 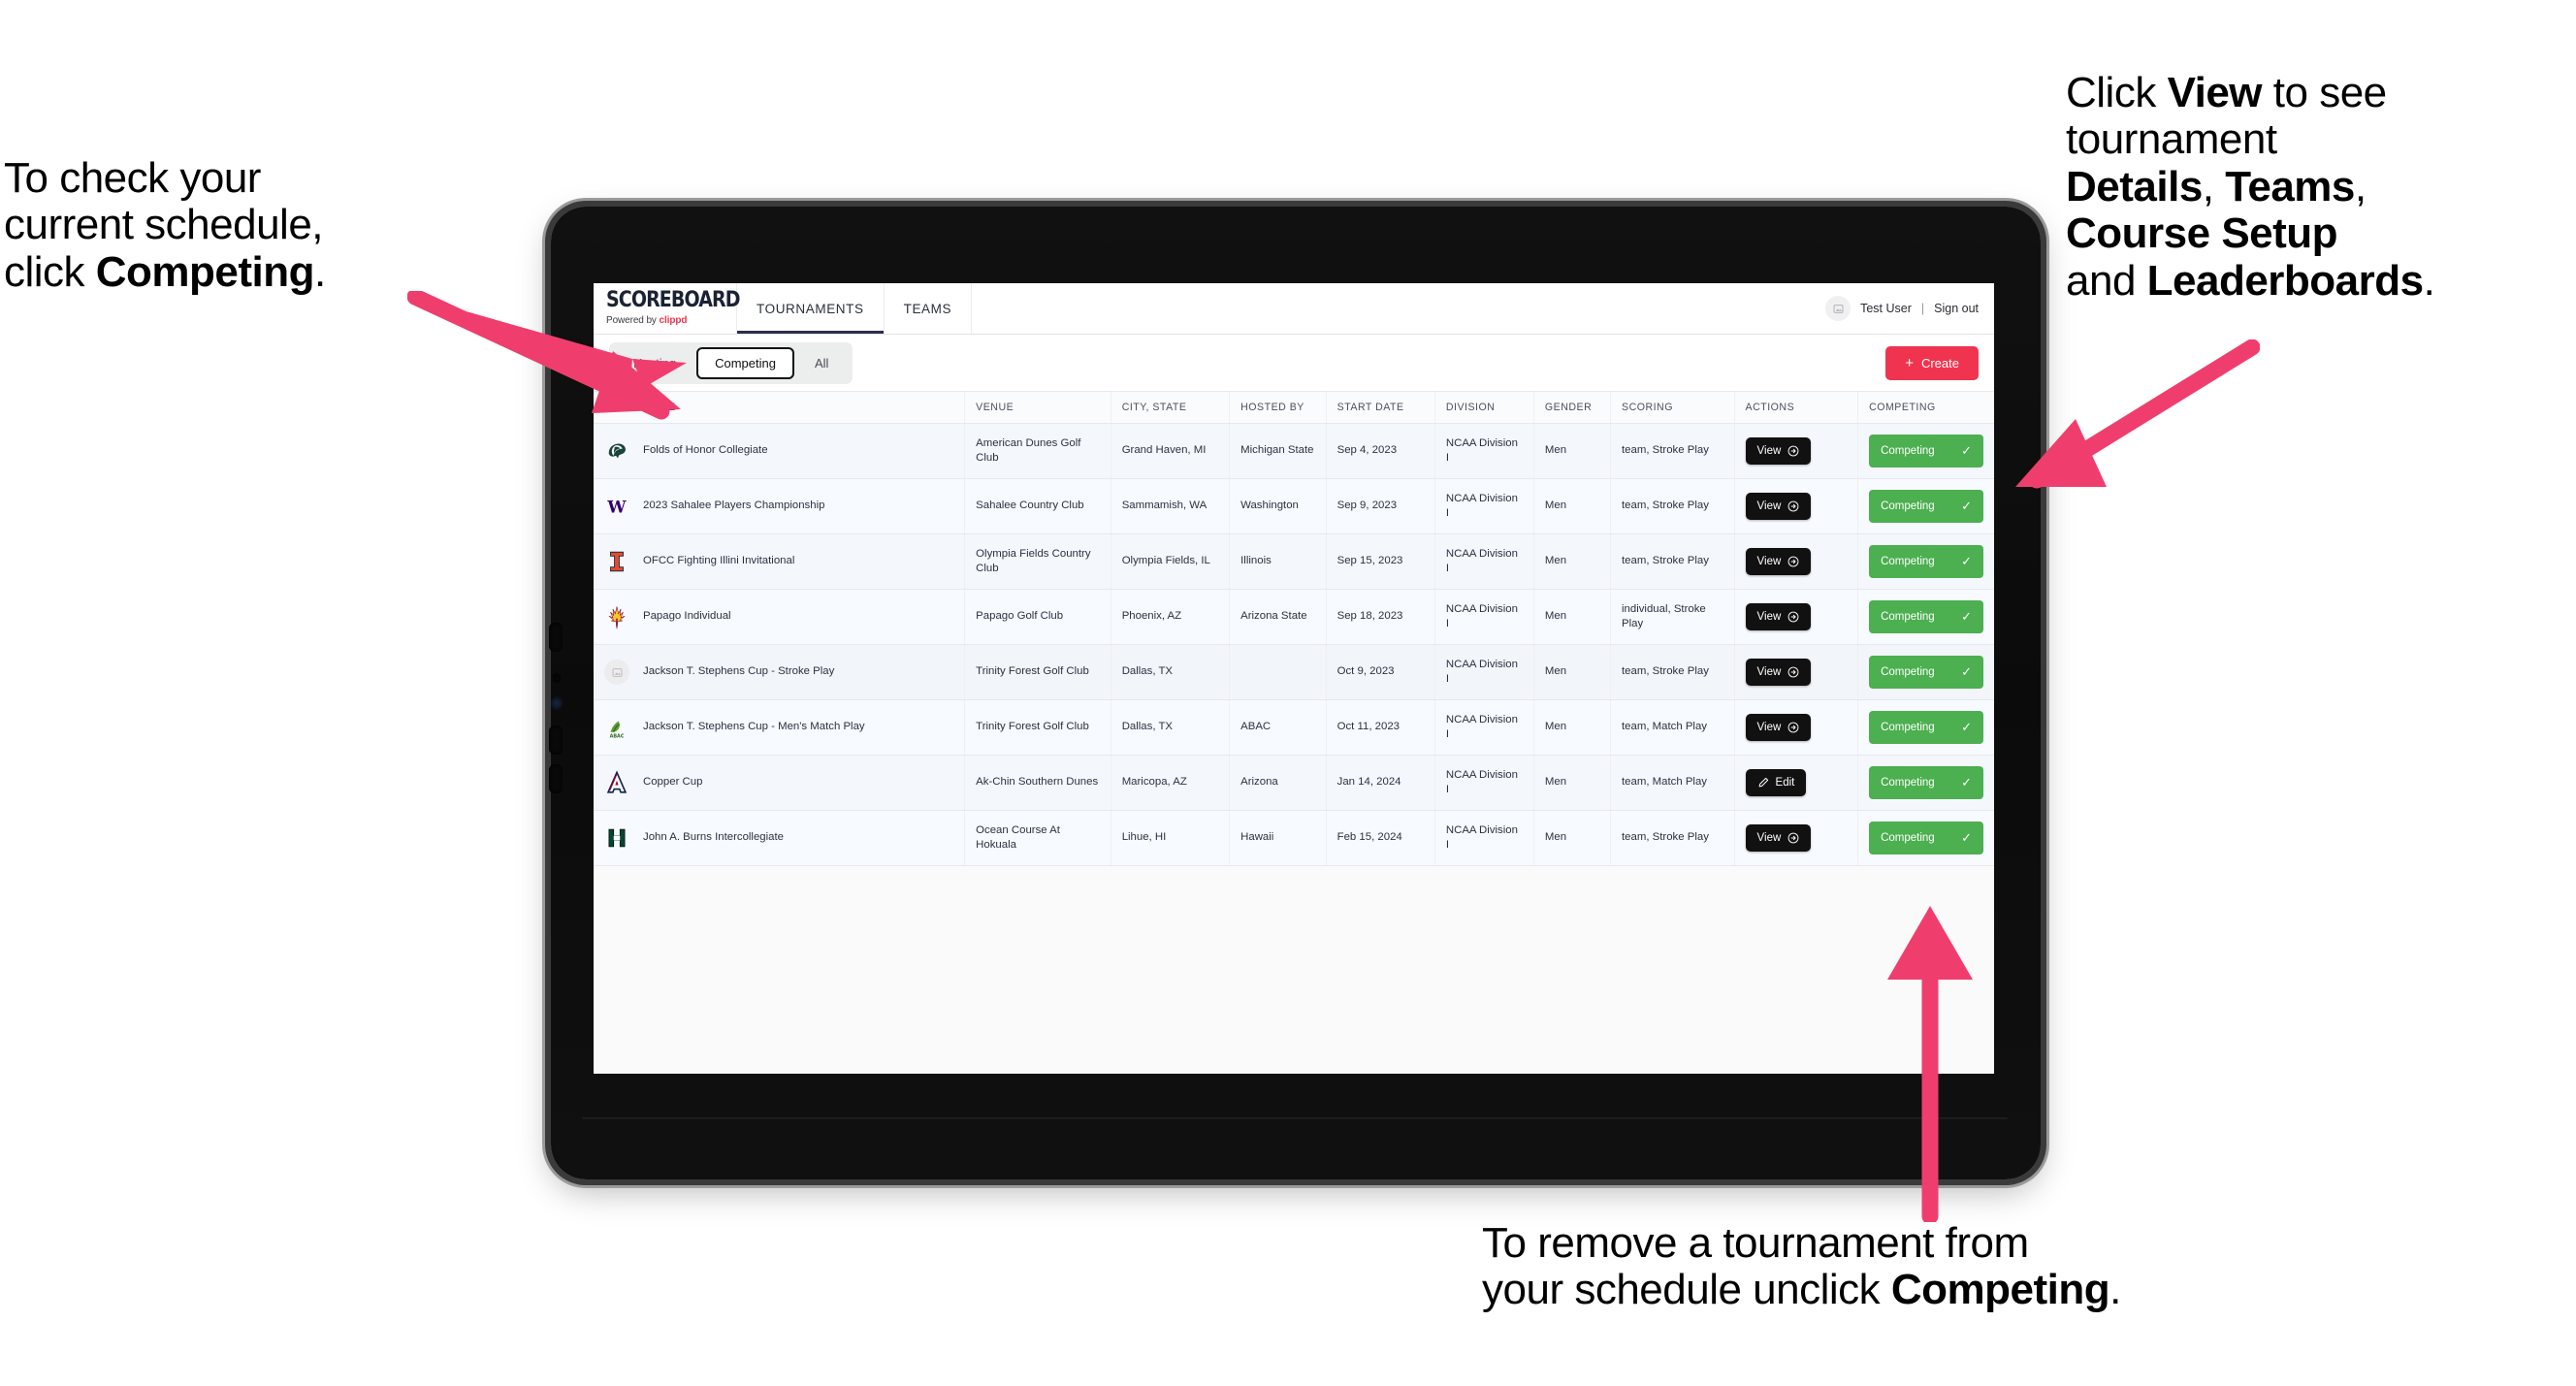 I want to click on cell-start-date: Sep 4, 2023, so click(x=1380, y=451).